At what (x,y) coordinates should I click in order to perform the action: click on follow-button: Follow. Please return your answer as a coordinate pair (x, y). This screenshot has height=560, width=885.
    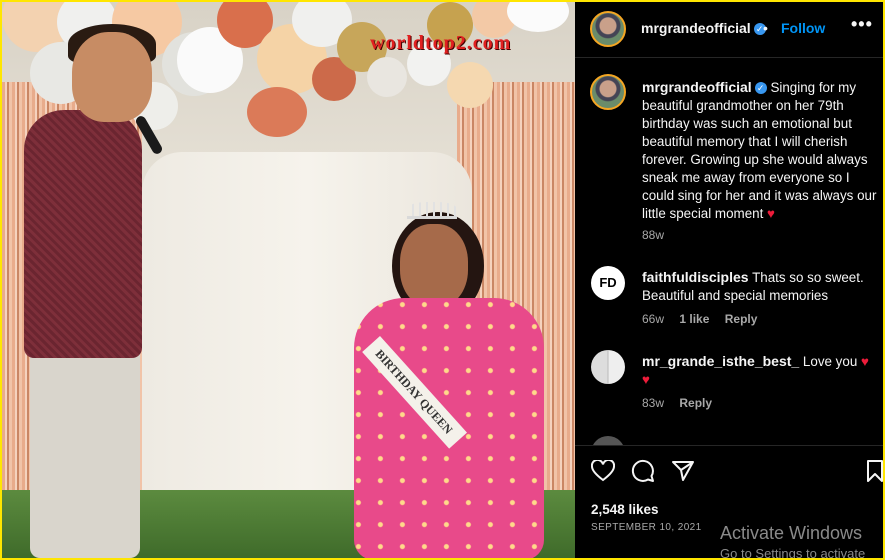
    Looking at the image, I should click on (803, 28).